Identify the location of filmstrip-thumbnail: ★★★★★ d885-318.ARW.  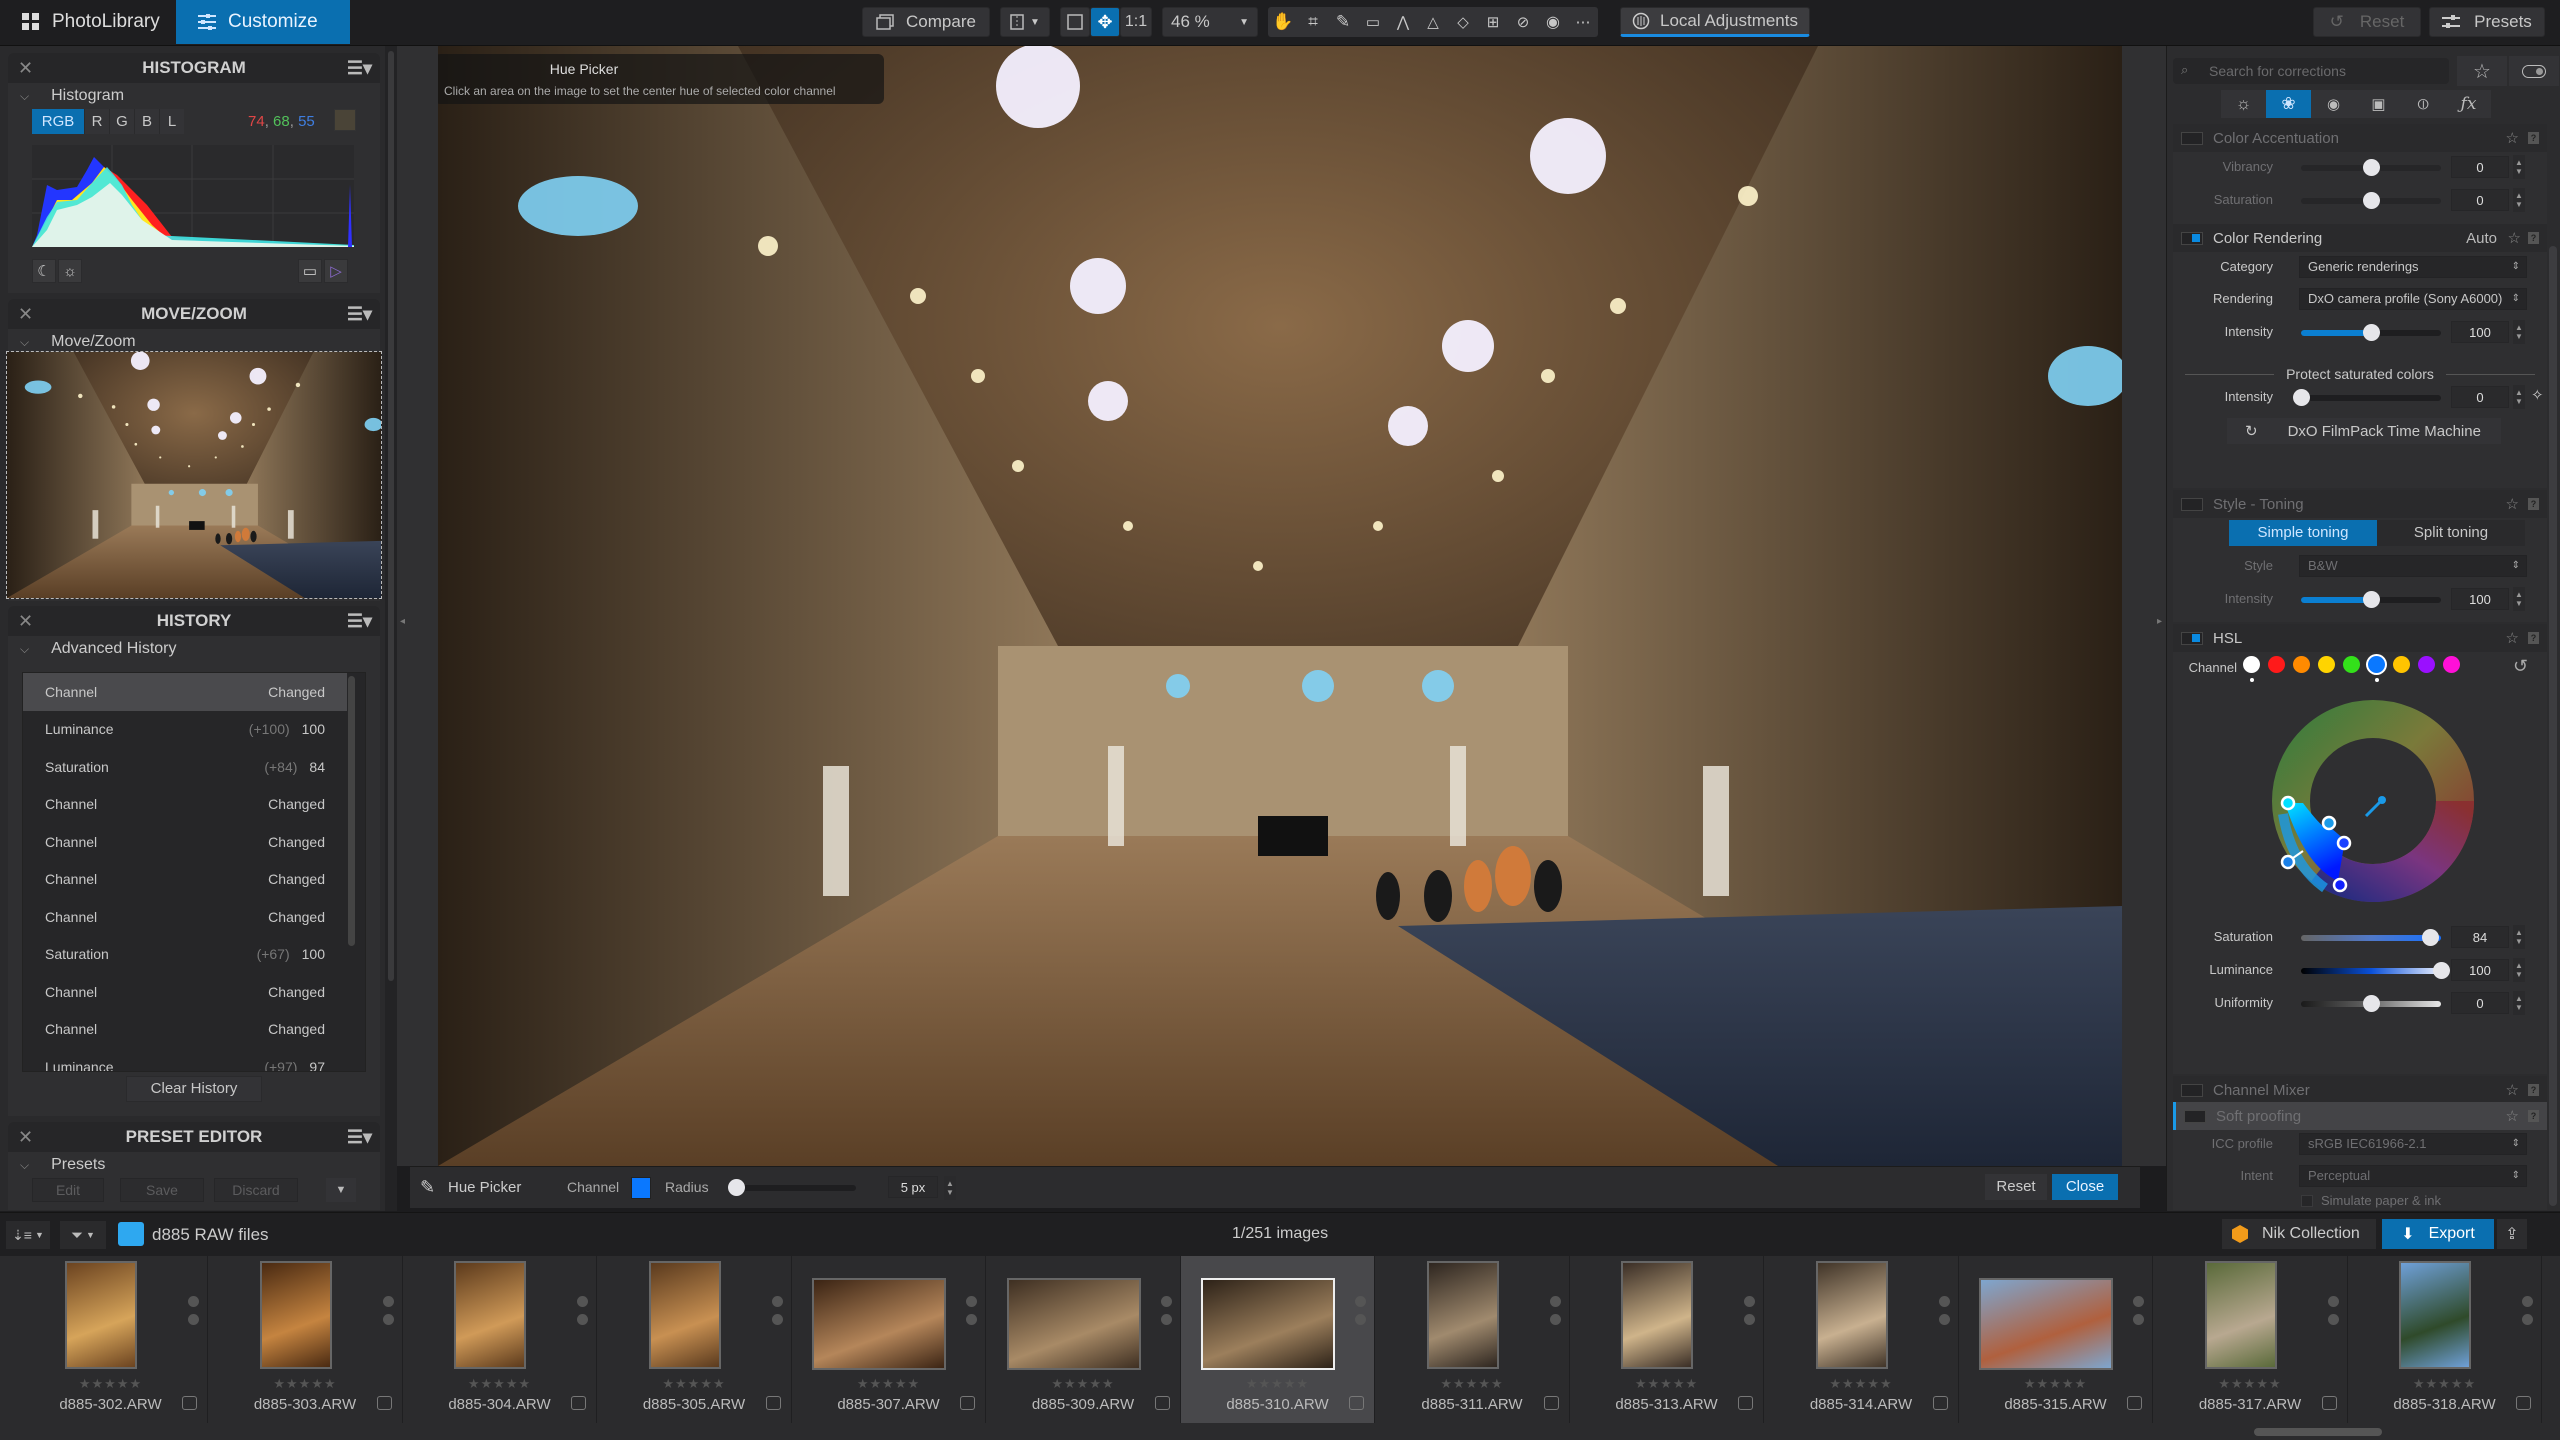
(2445, 1339).